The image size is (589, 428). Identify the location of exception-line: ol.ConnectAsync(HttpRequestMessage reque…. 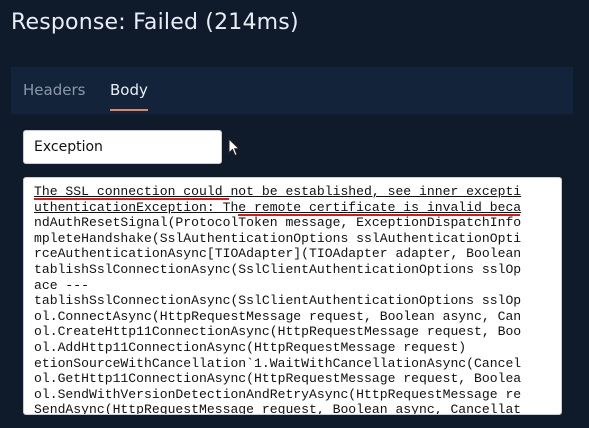
(278, 316).